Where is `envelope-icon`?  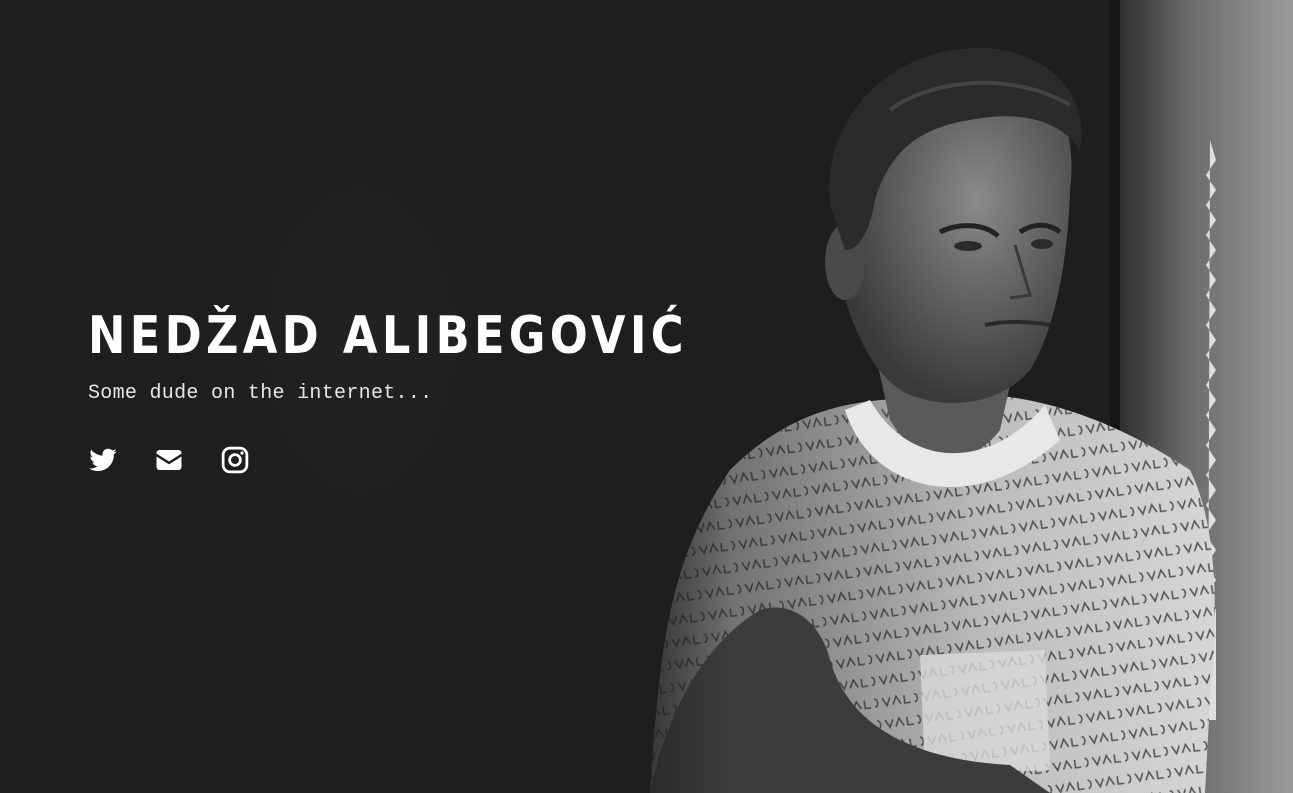 envelope-icon is located at coordinates (169, 460).